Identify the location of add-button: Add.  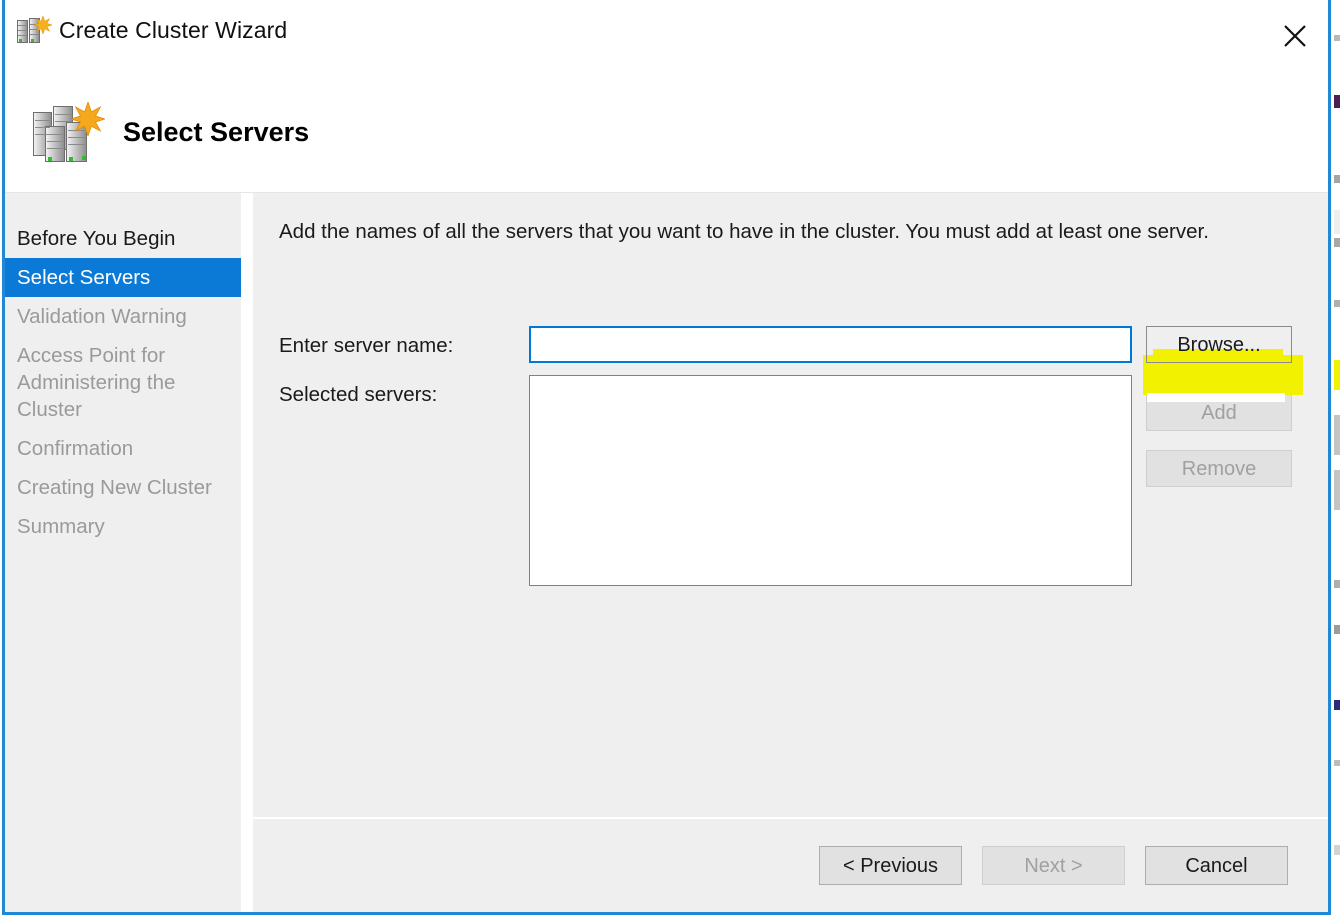
(1219, 412).